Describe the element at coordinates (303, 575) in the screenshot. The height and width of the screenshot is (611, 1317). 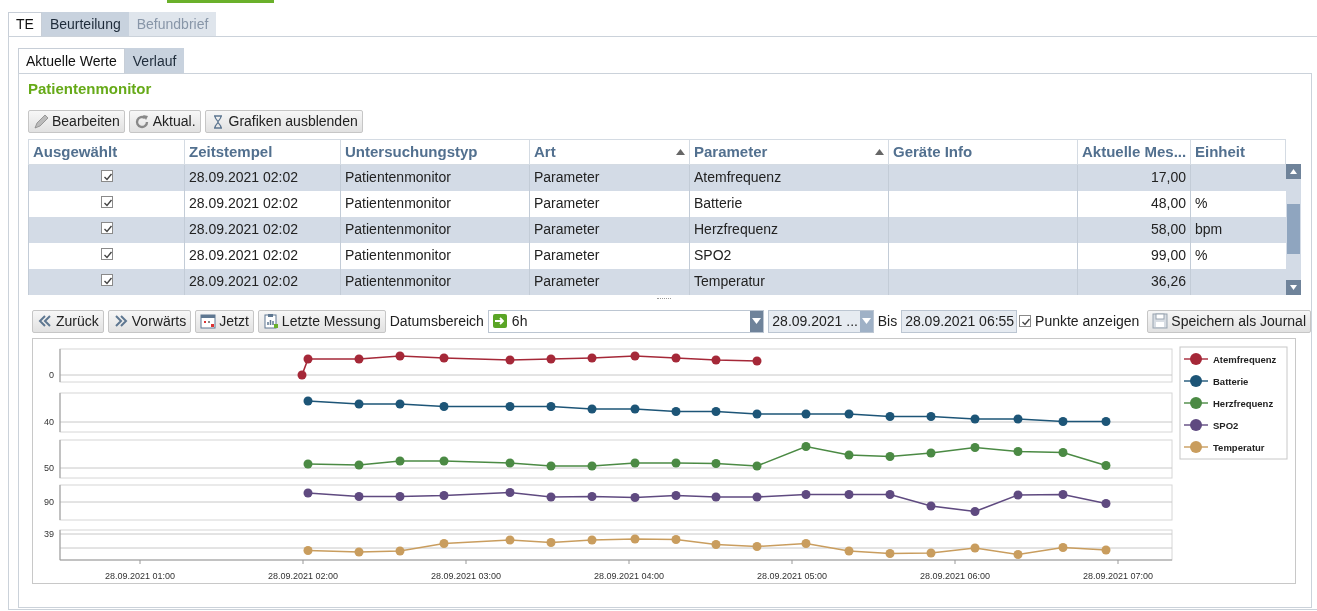
I see `axis-label: 28.09.2021 02:00` at that location.